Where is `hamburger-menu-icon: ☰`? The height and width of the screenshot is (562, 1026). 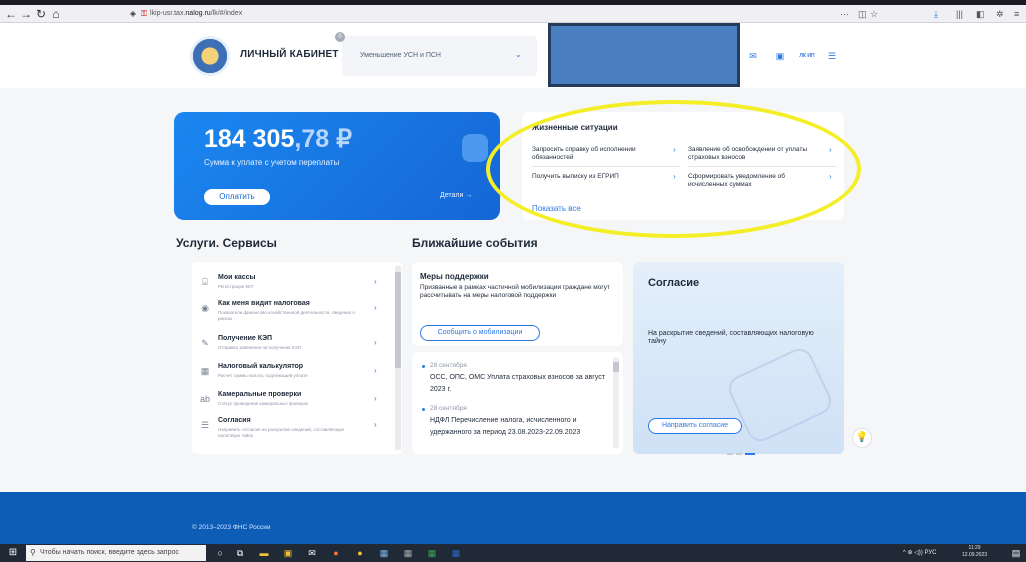
hamburger-menu-icon: ☰ is located at coordinates (832, 56).